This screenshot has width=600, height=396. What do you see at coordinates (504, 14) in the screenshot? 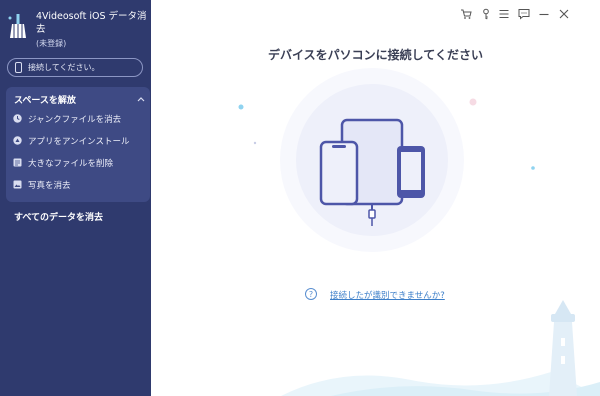
I see `menu-icon` at bounding box center [504, 14].